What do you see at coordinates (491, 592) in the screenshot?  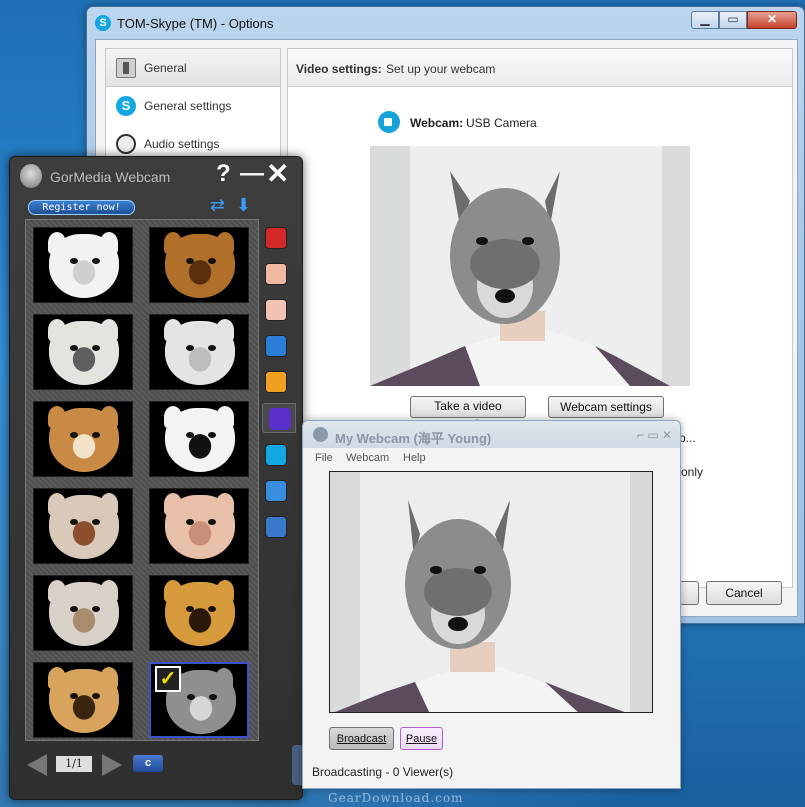 I see `broadcast-video-image` at bounding box center [491, 592].